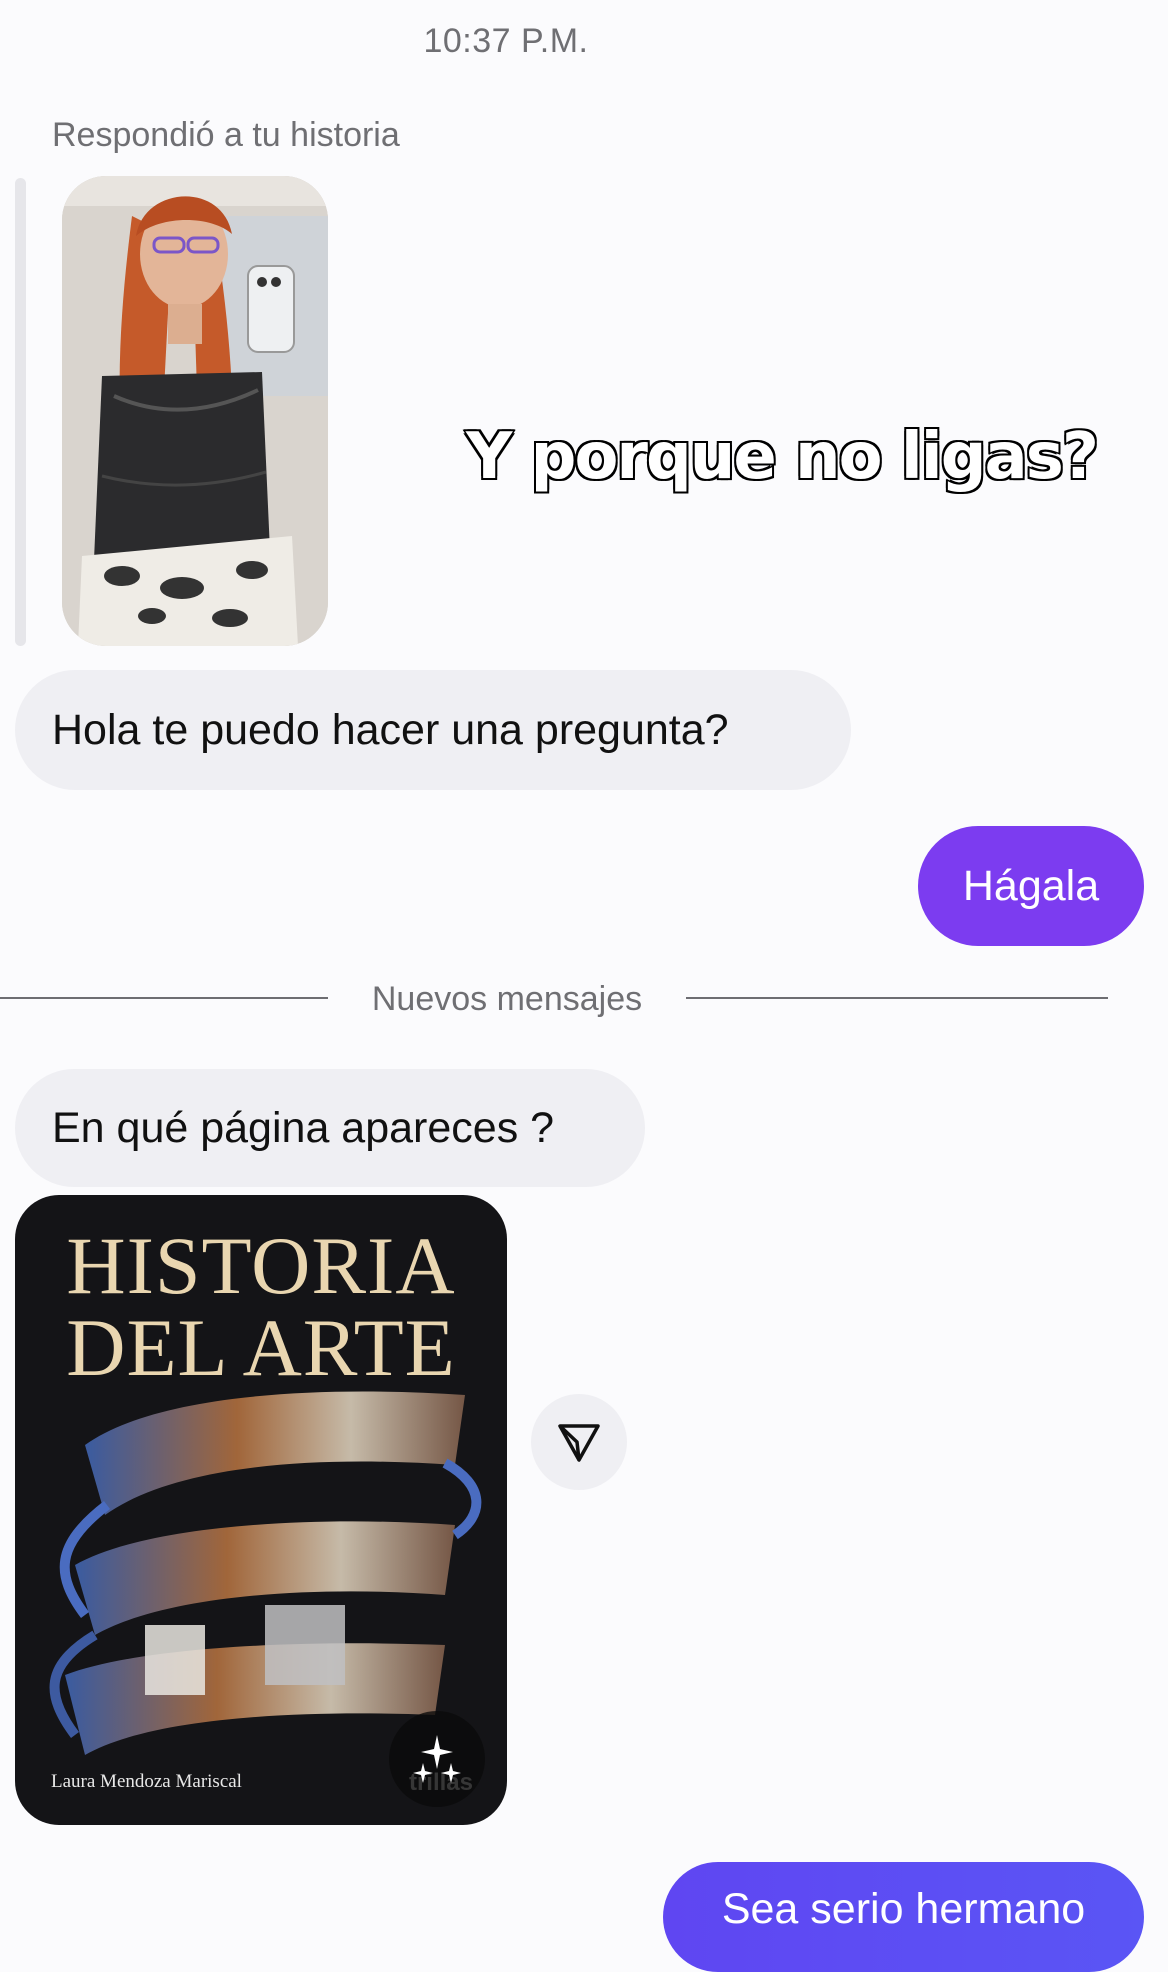 Image resolution: width=1168 pixels, height=1972 pixels. I want to click on share-button, so click(579, 1442).